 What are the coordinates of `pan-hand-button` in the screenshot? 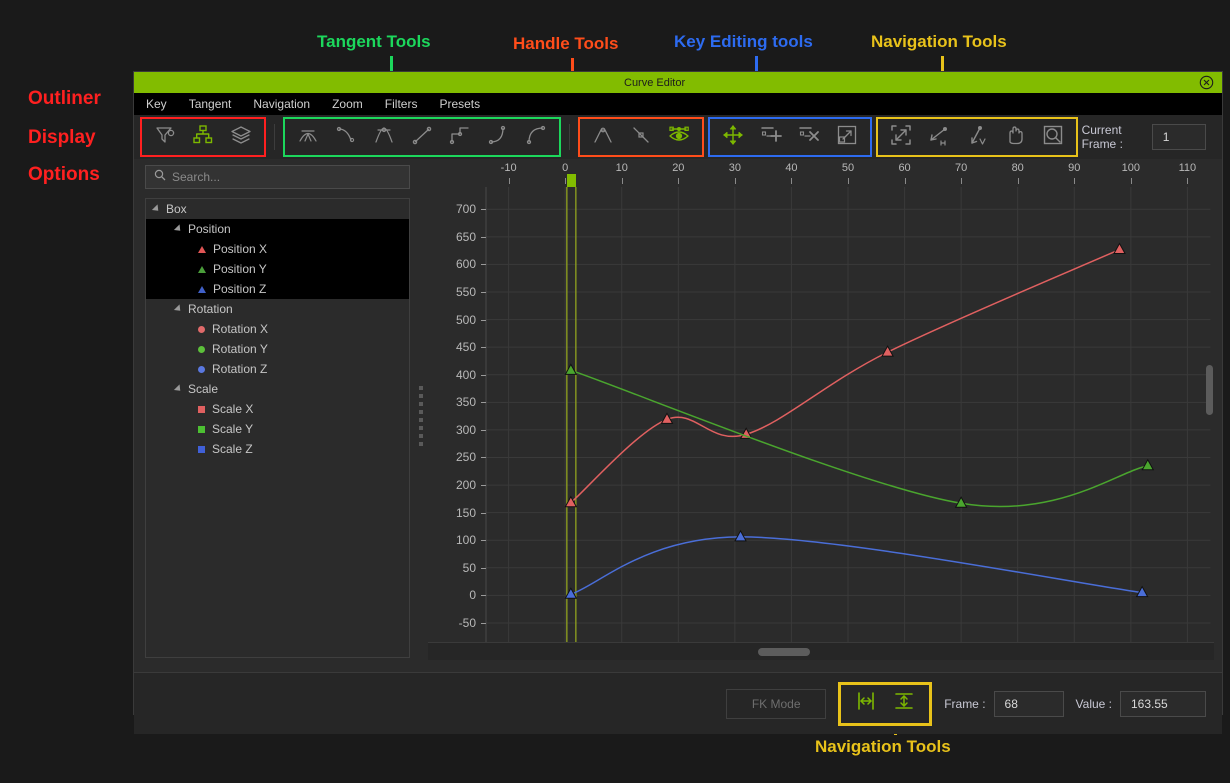 It's located at (1015, 137).